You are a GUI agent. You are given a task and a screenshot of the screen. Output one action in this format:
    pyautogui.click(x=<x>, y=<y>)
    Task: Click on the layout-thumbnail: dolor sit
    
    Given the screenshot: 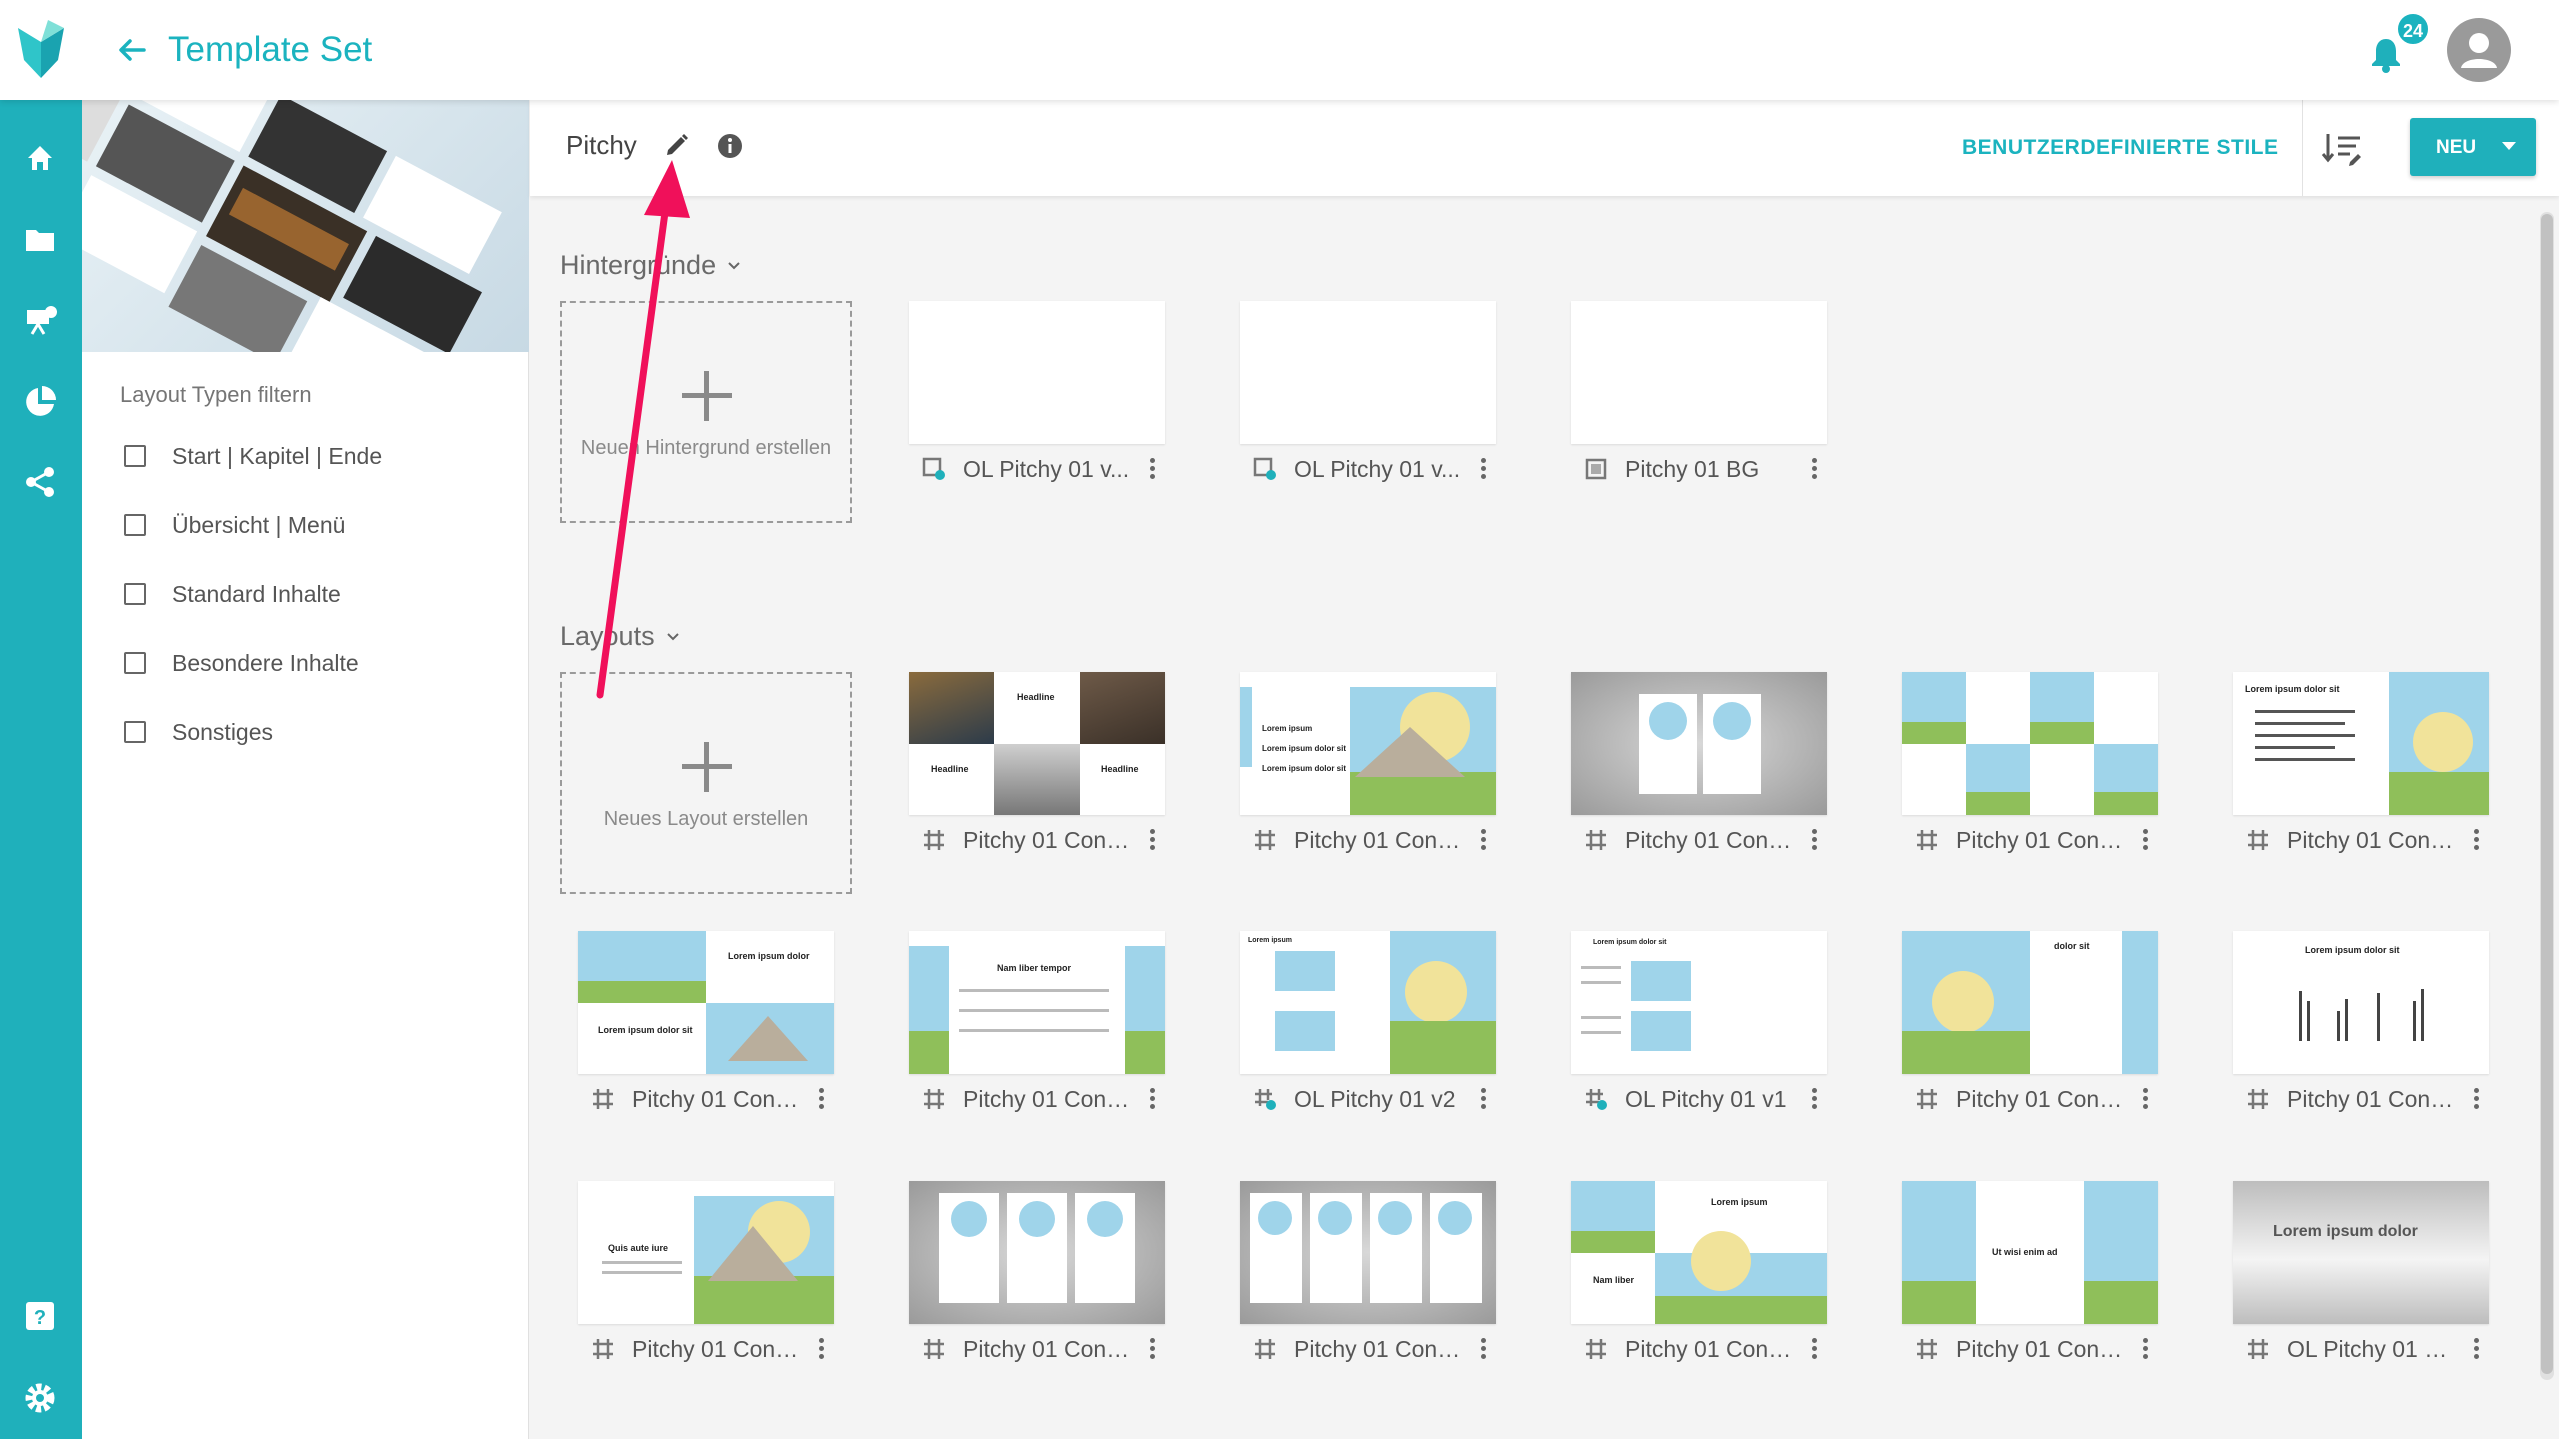 What is the action you would take?
    pyautogui.click(x=2030, y=1002)
    